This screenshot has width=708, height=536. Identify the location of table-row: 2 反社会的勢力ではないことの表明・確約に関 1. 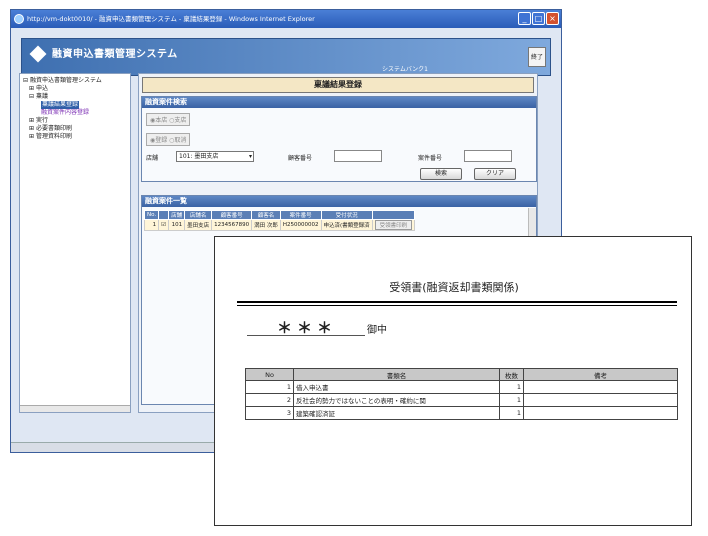
(461, 400).